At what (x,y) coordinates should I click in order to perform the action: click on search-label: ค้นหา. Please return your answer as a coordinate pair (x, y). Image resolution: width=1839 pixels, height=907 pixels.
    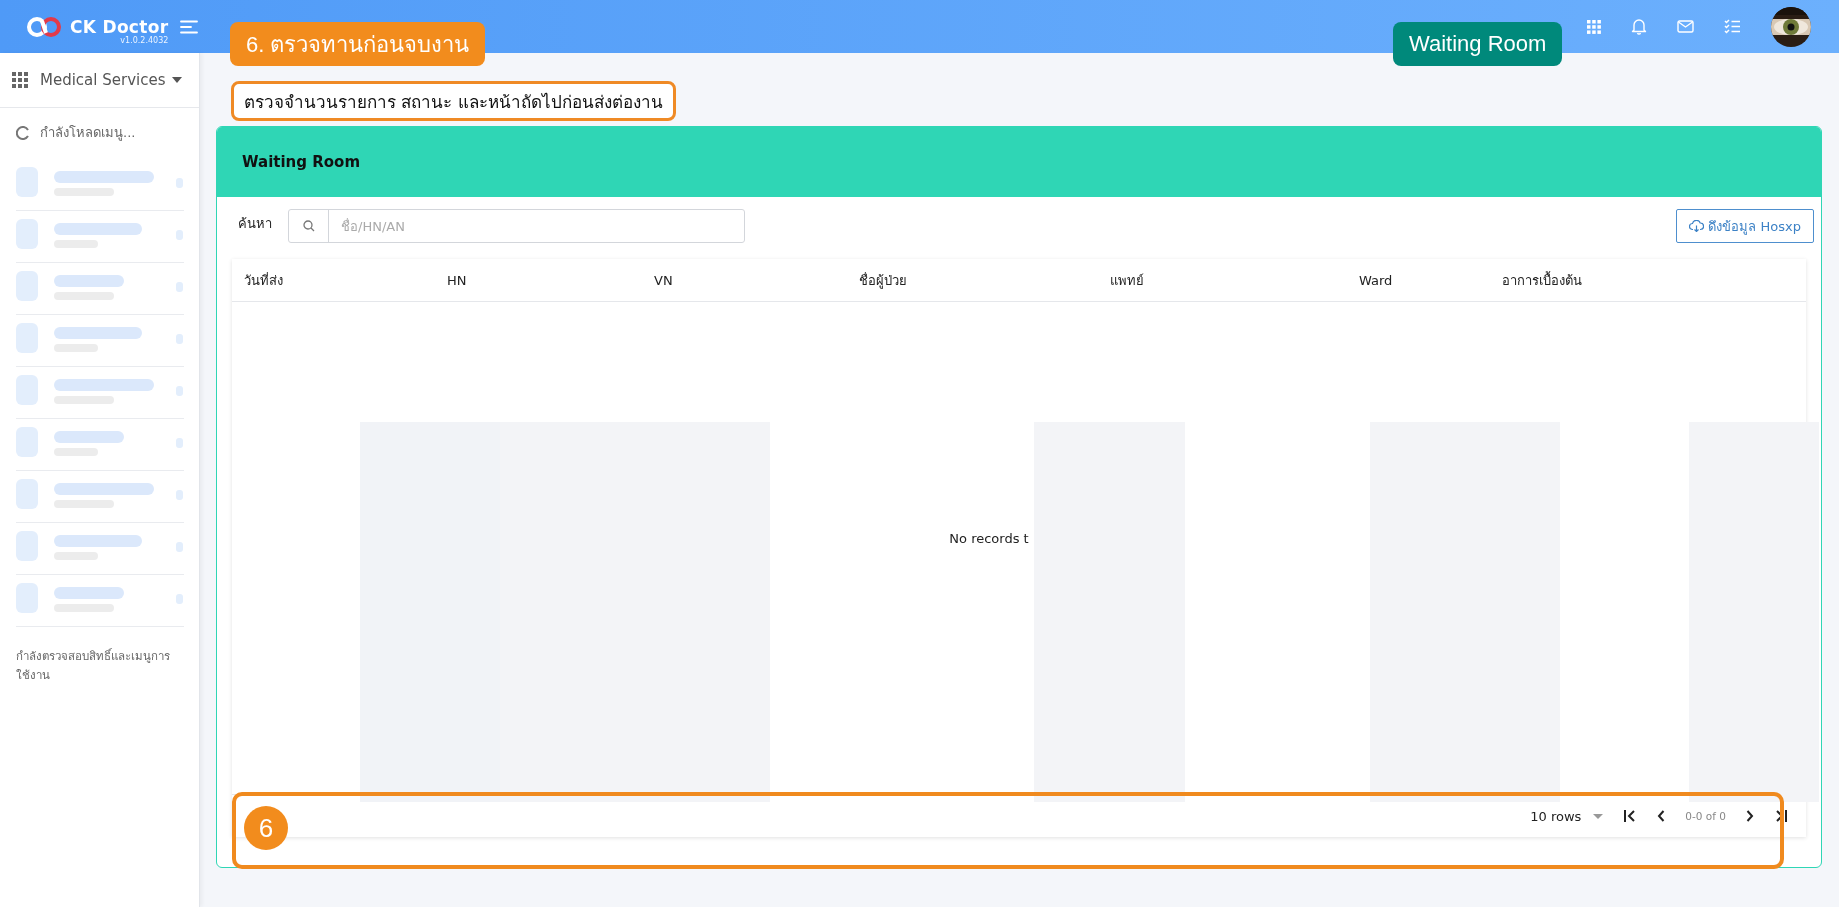
    Looking at the image, I should click on (255, 223).